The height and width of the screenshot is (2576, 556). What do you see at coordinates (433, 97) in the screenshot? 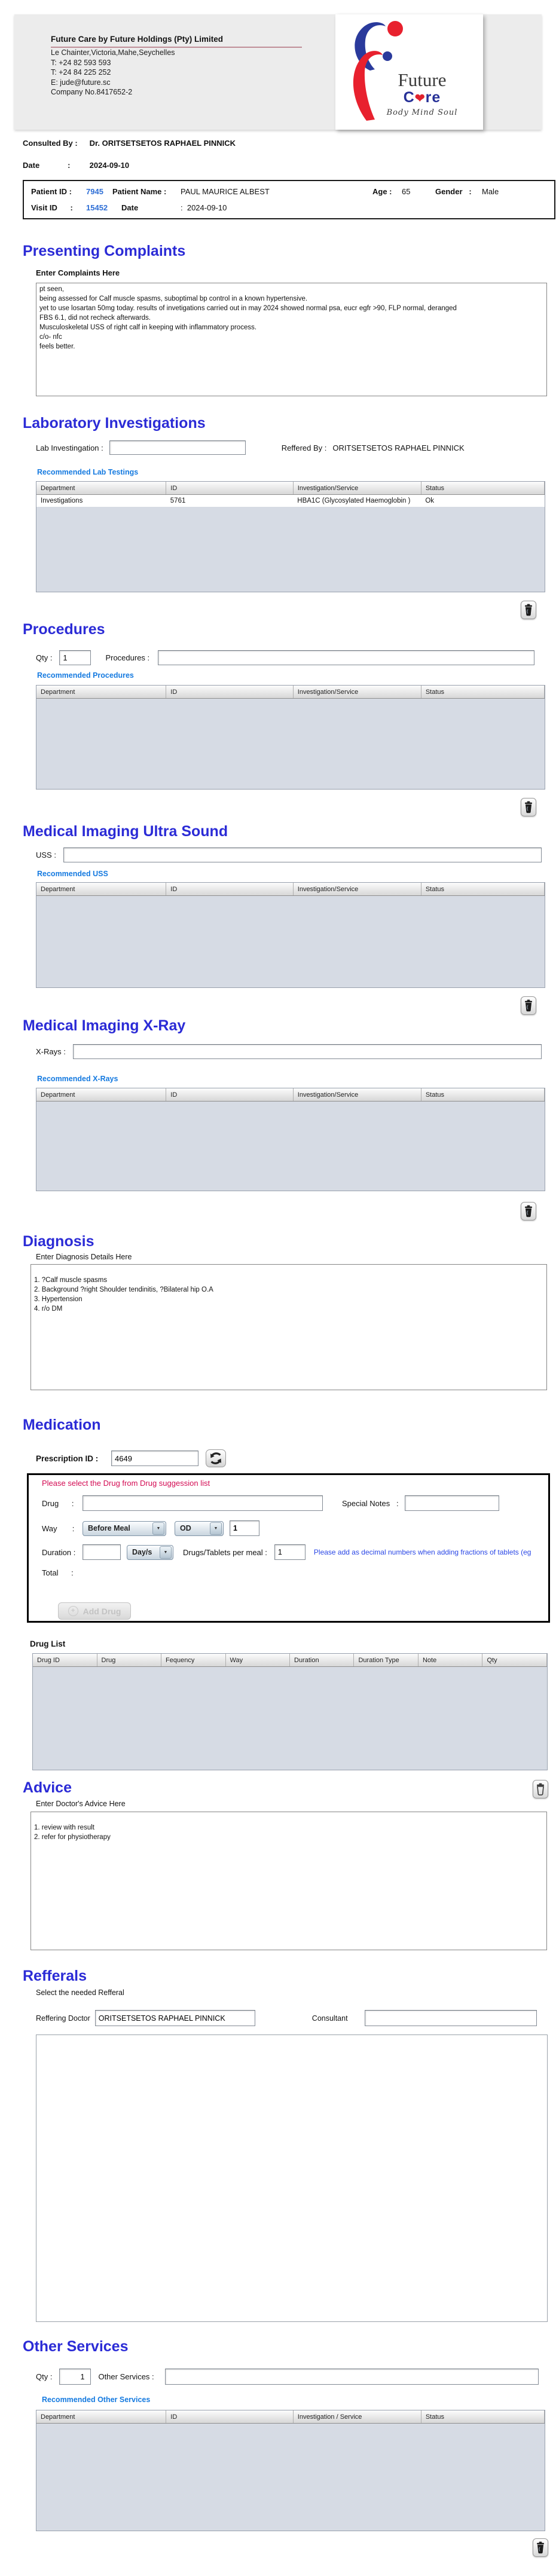
I see `logo-care-re: re` at bounding box center [433, 97].